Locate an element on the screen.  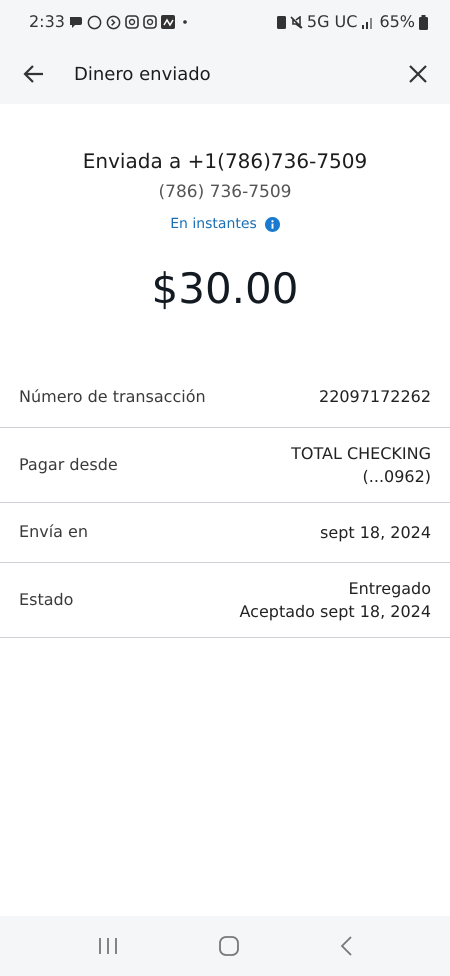
detail-value: Aceptado sept 18, 2024 is located at coordinates (335, 612).